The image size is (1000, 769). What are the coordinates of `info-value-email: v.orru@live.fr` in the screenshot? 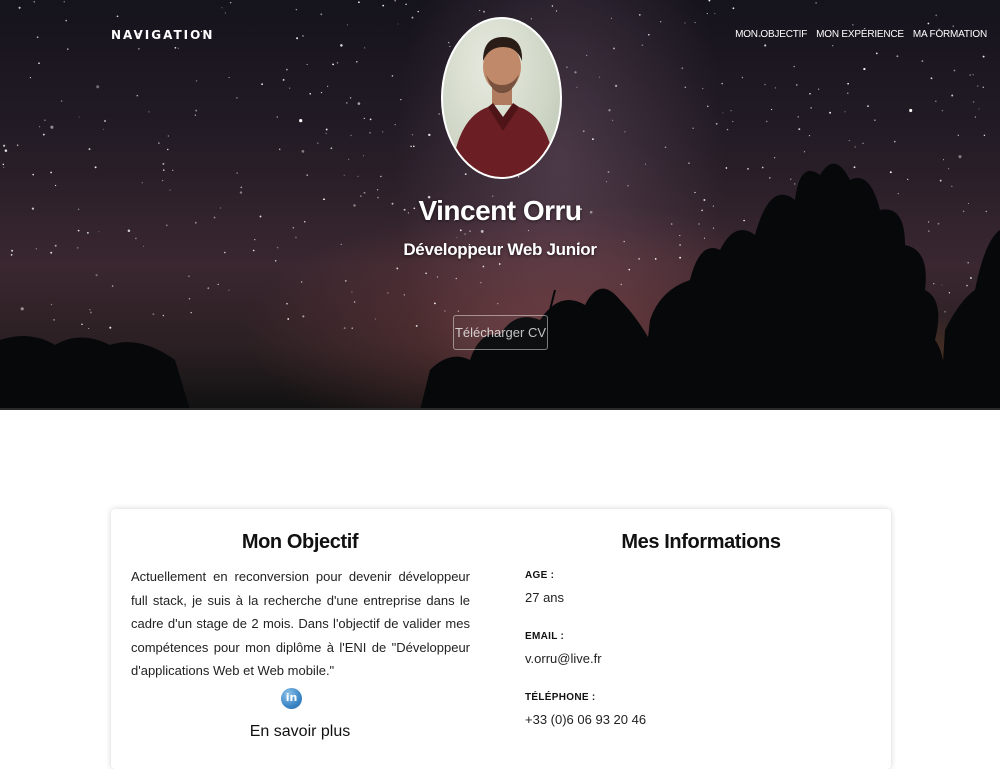 It's located at (563, 658).